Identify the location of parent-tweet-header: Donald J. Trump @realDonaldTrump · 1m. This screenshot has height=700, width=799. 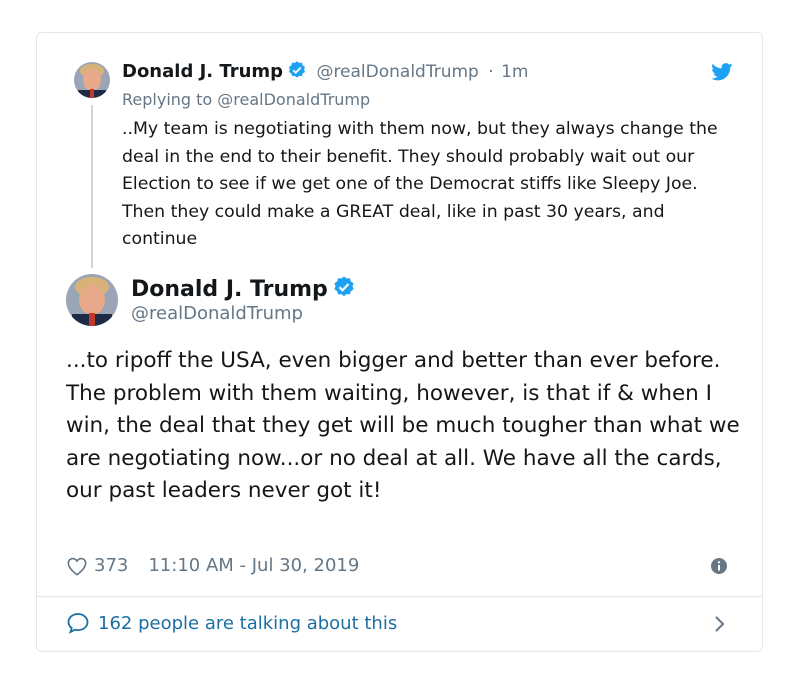
(325, 72).